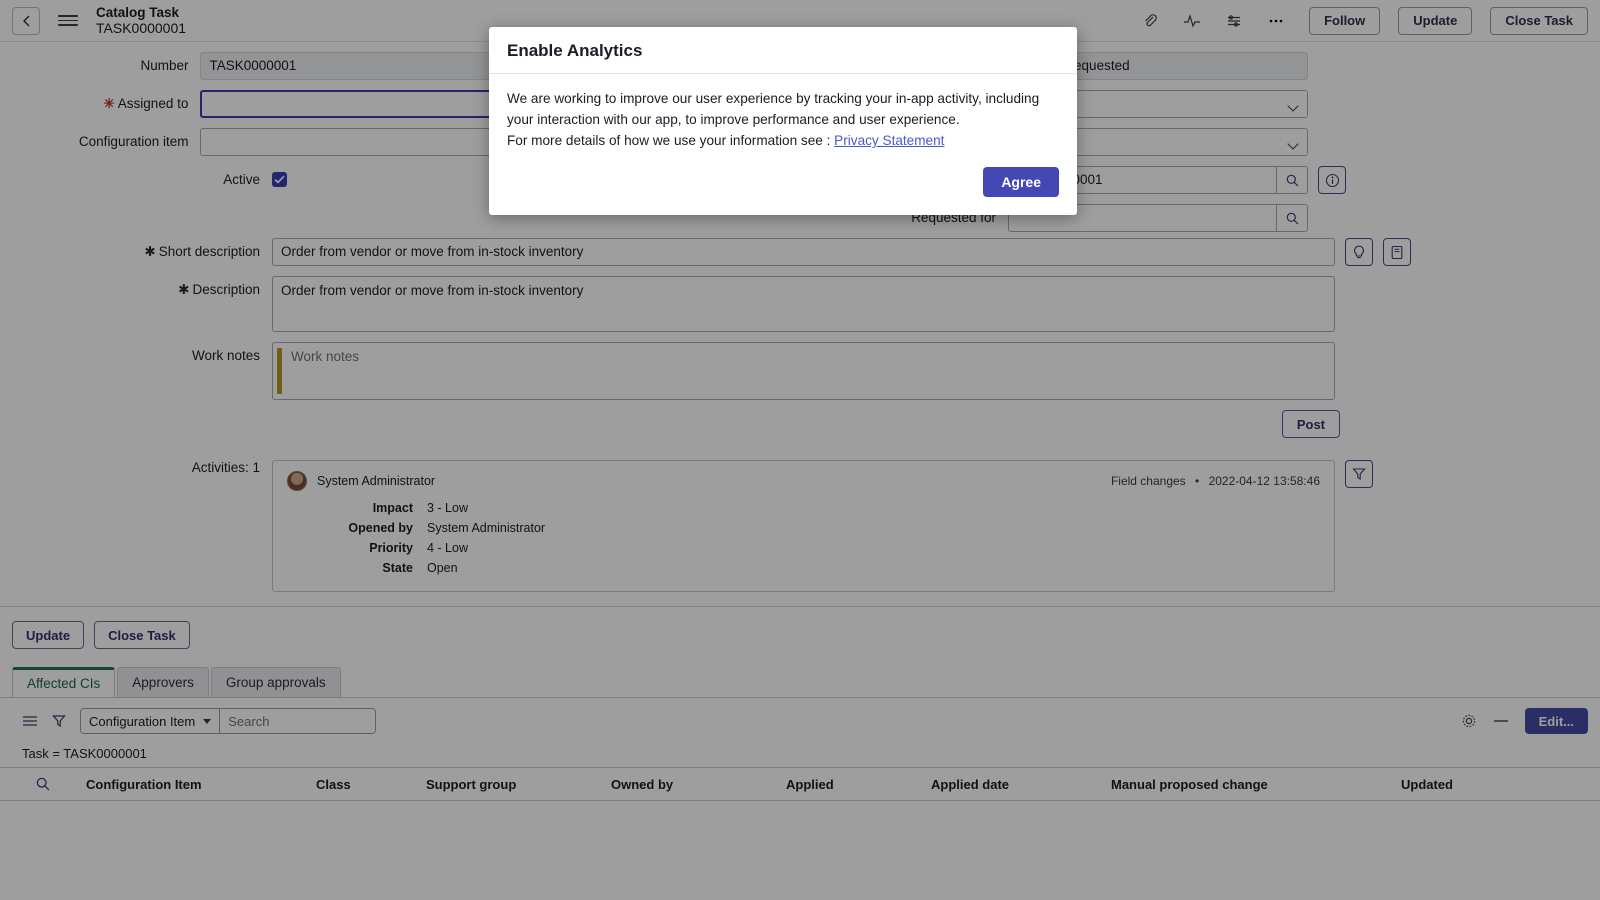 The height and width of the screenshot is (900, 1600). What do you see at coordinates (783, 50) in the screenshot?
I see `dialog-header: Enable Analytics` at bounding box center [783, 50].